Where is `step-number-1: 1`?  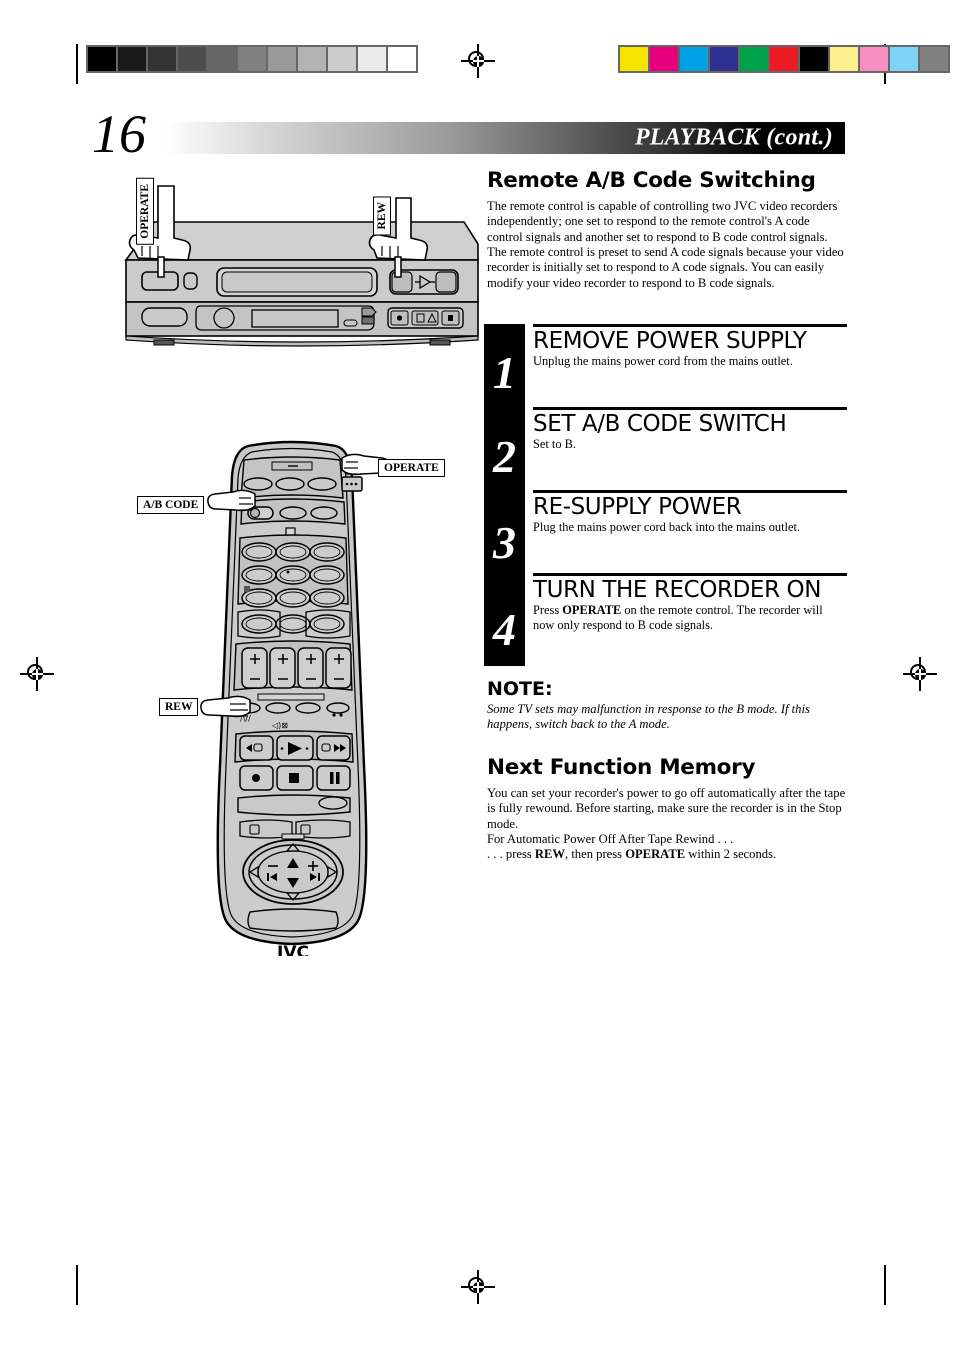
step-number-1: 1 is located at coordinates (504, 372).